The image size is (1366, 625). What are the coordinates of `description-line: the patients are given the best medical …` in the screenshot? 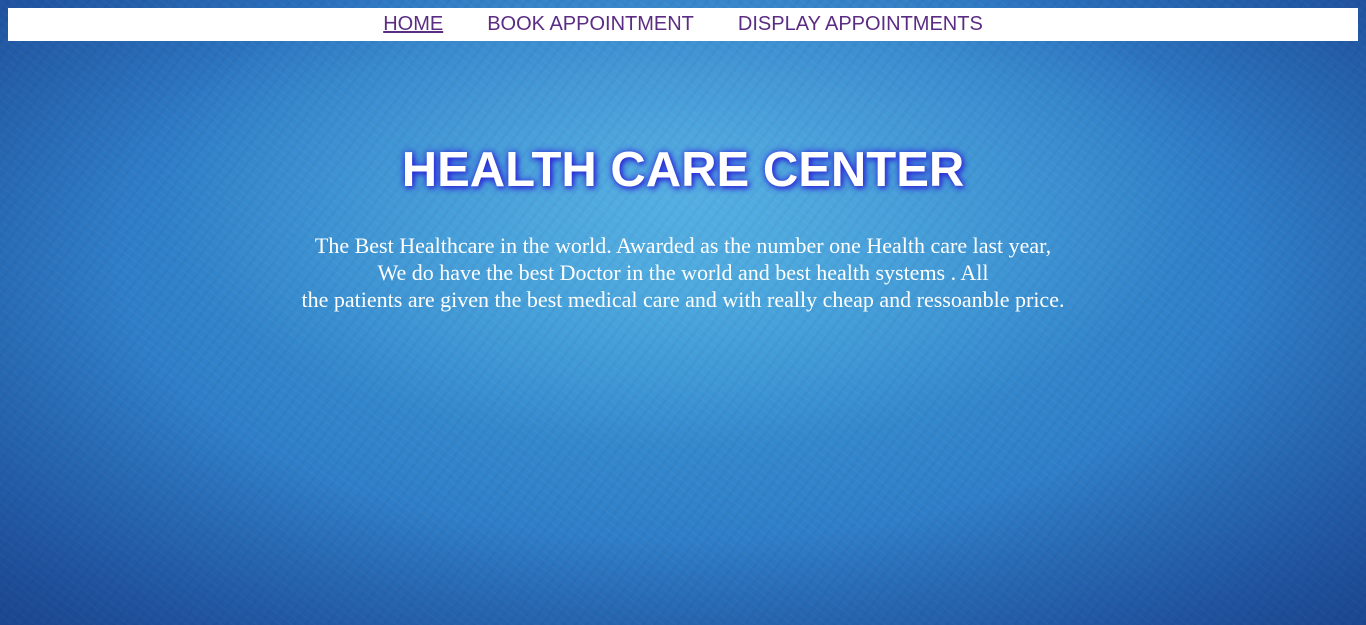 It's located at (683, 299).